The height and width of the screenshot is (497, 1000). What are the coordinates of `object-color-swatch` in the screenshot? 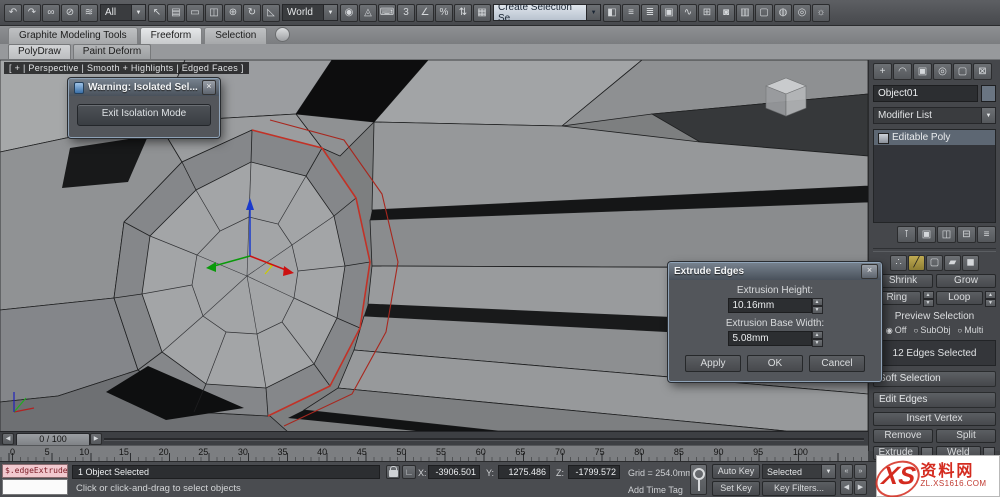 It's located at (988, 93).